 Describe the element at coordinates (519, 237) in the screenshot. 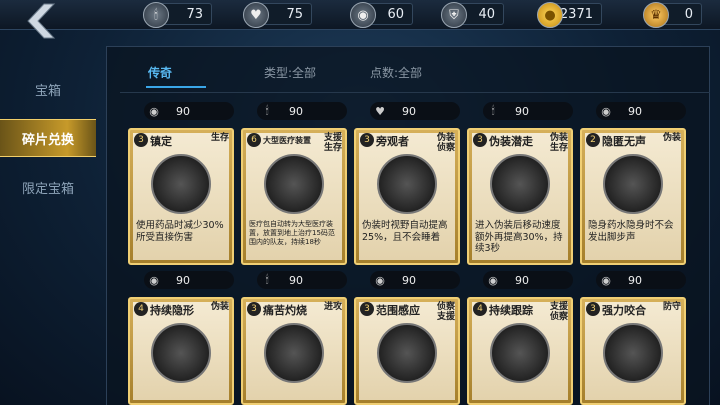

I see `card-description: 进入伪装后移动速度额外再提高30%，持续3秒` at that location.